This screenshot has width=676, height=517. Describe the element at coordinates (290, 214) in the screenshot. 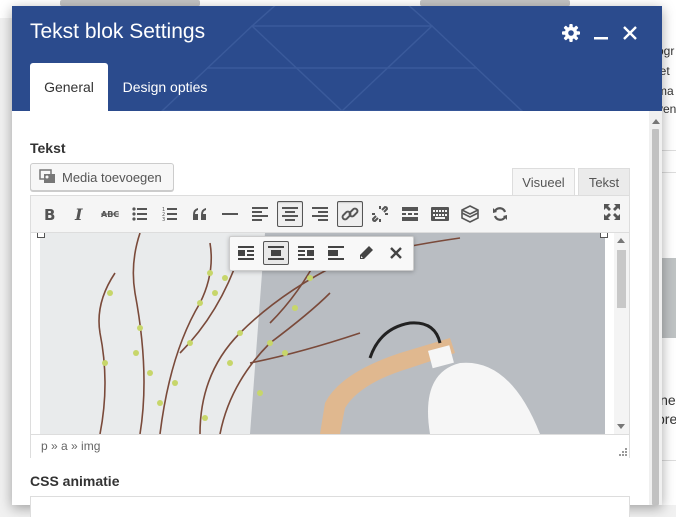

I see `align-center-icon` at that location.